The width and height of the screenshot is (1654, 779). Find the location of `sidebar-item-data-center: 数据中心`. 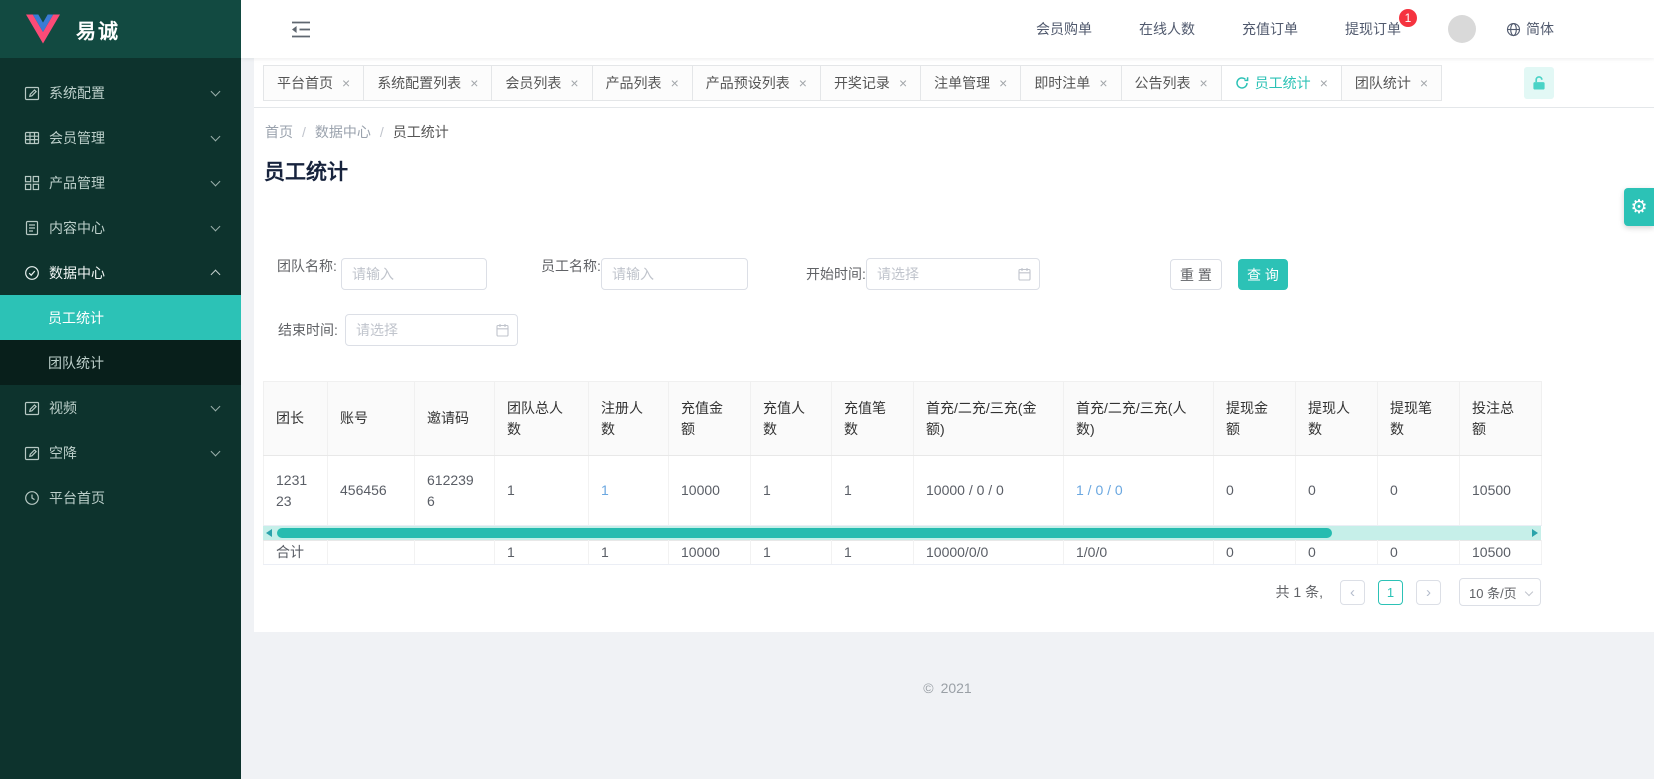

sidebar-item-data-center: 数据中心 is located at coordinates (120, 272).